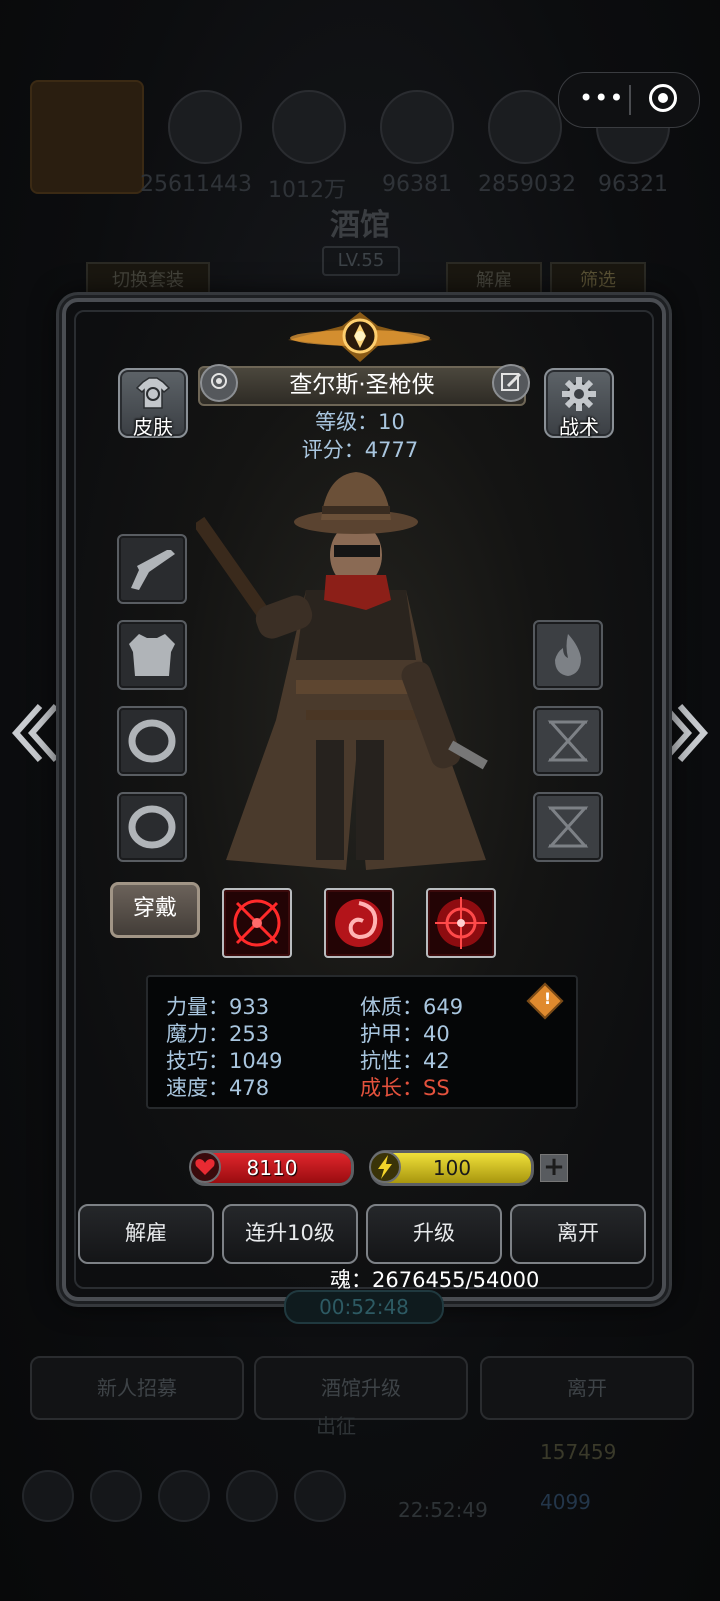  What do you see at coordinates (527, 184) in the screenshot?
I see `bg-resource-value: 2859032` at bounding box center [527, 184].